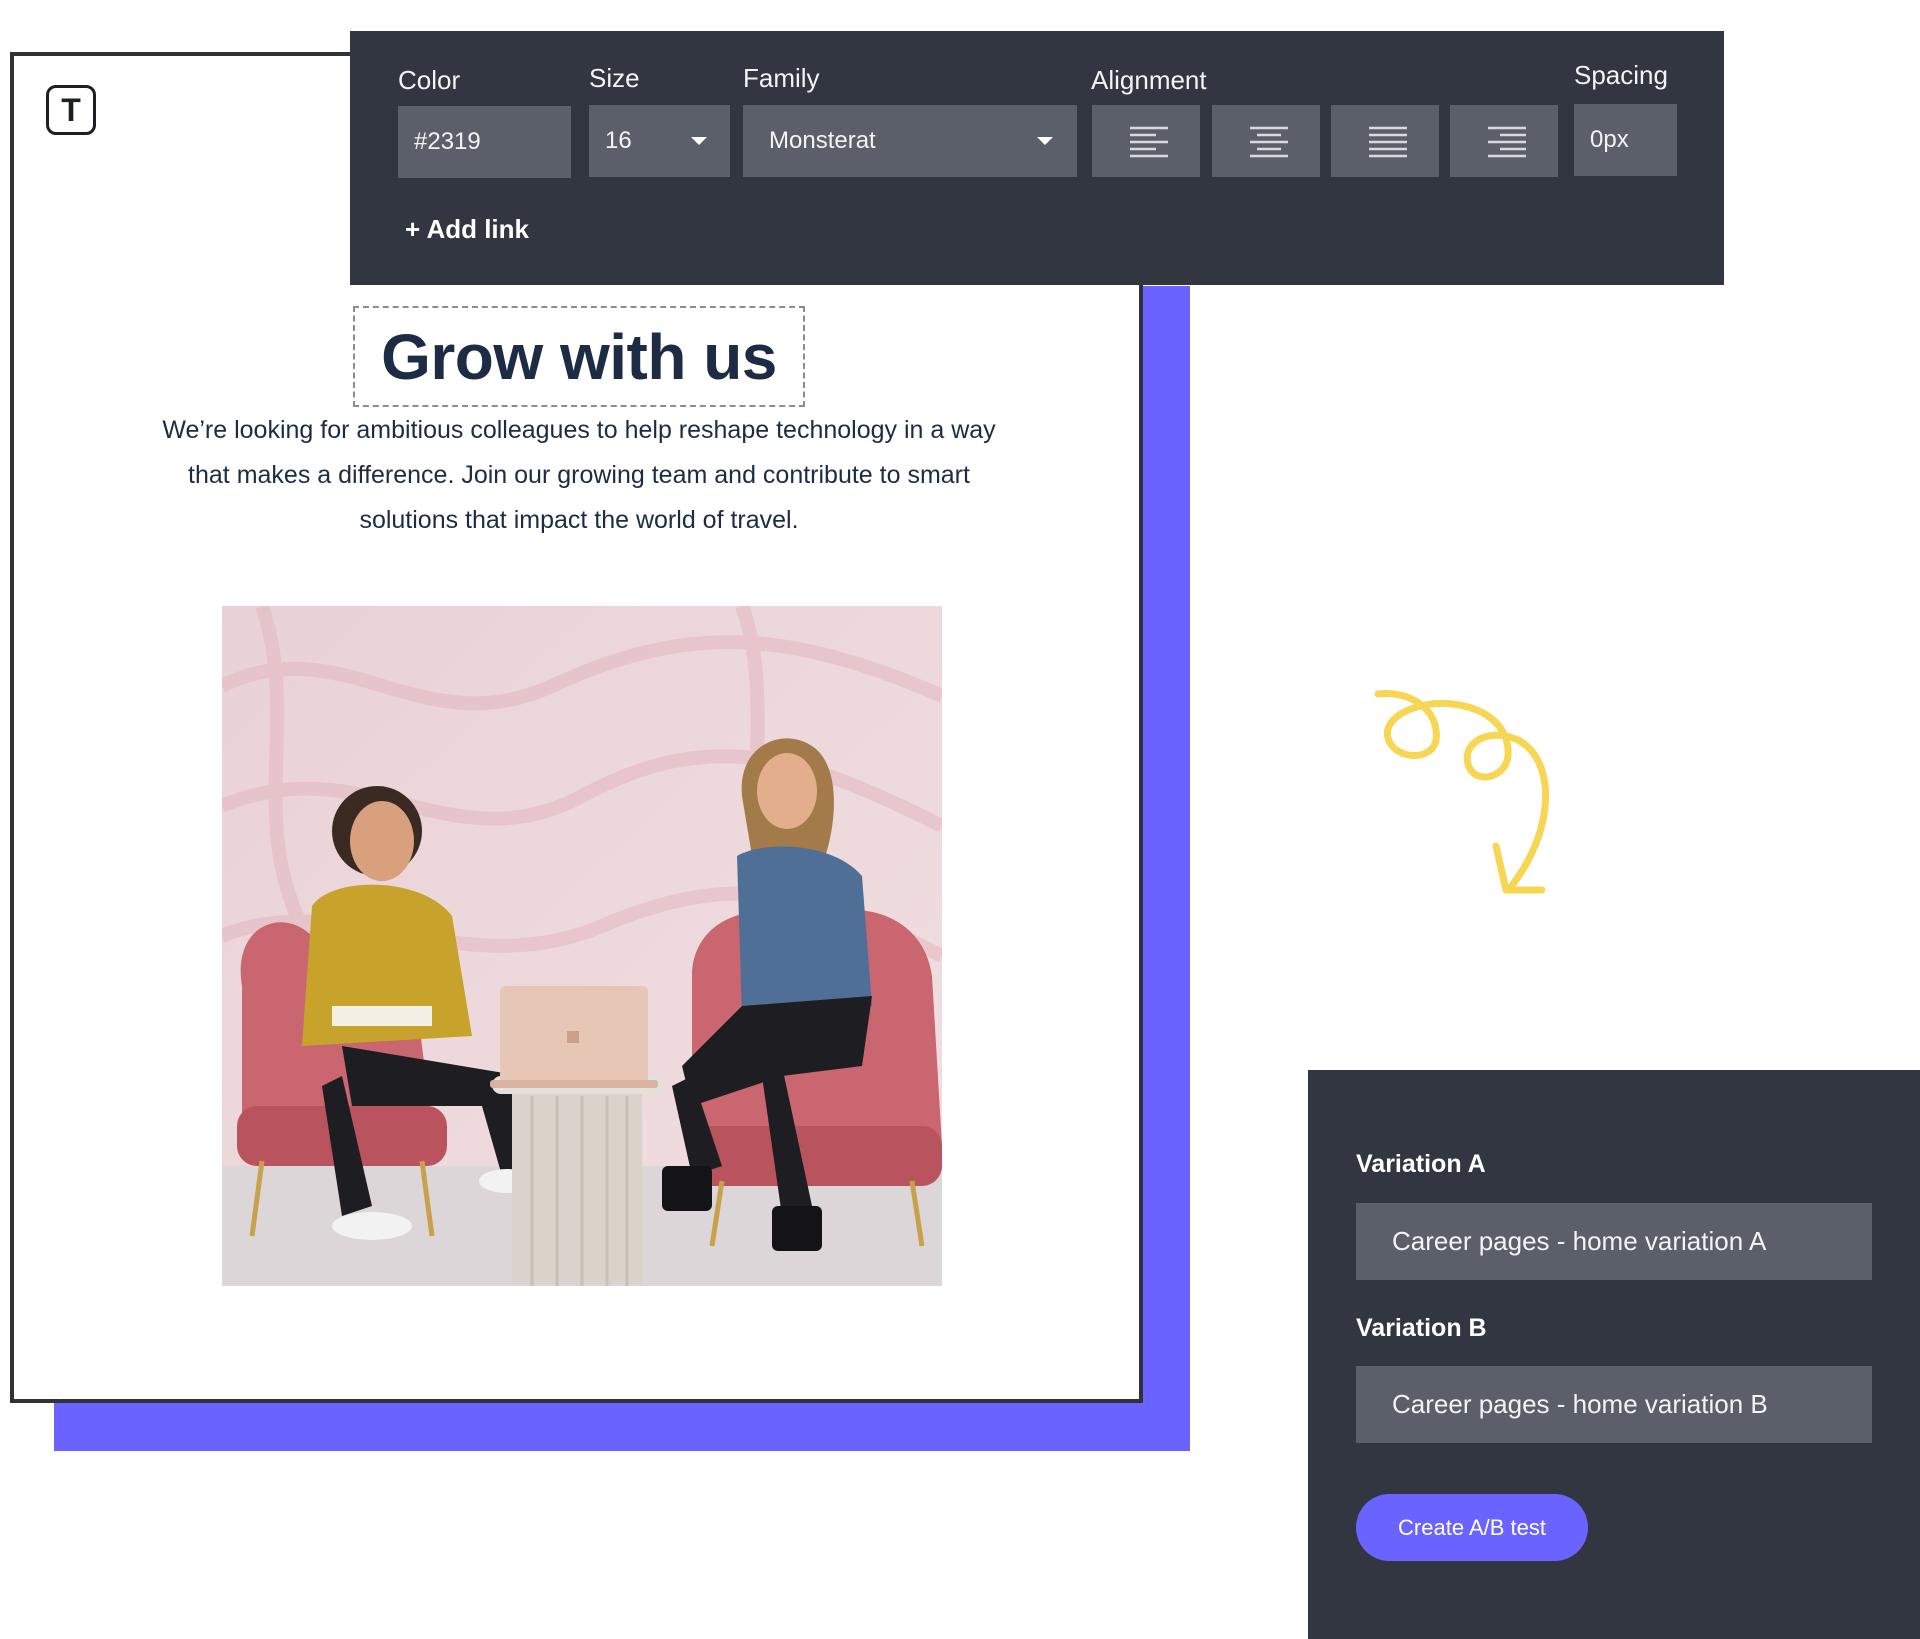 The height and width of the screenshot is (1639, 1920). I want to click on page-headline: Grow with us, so click(579, 357).